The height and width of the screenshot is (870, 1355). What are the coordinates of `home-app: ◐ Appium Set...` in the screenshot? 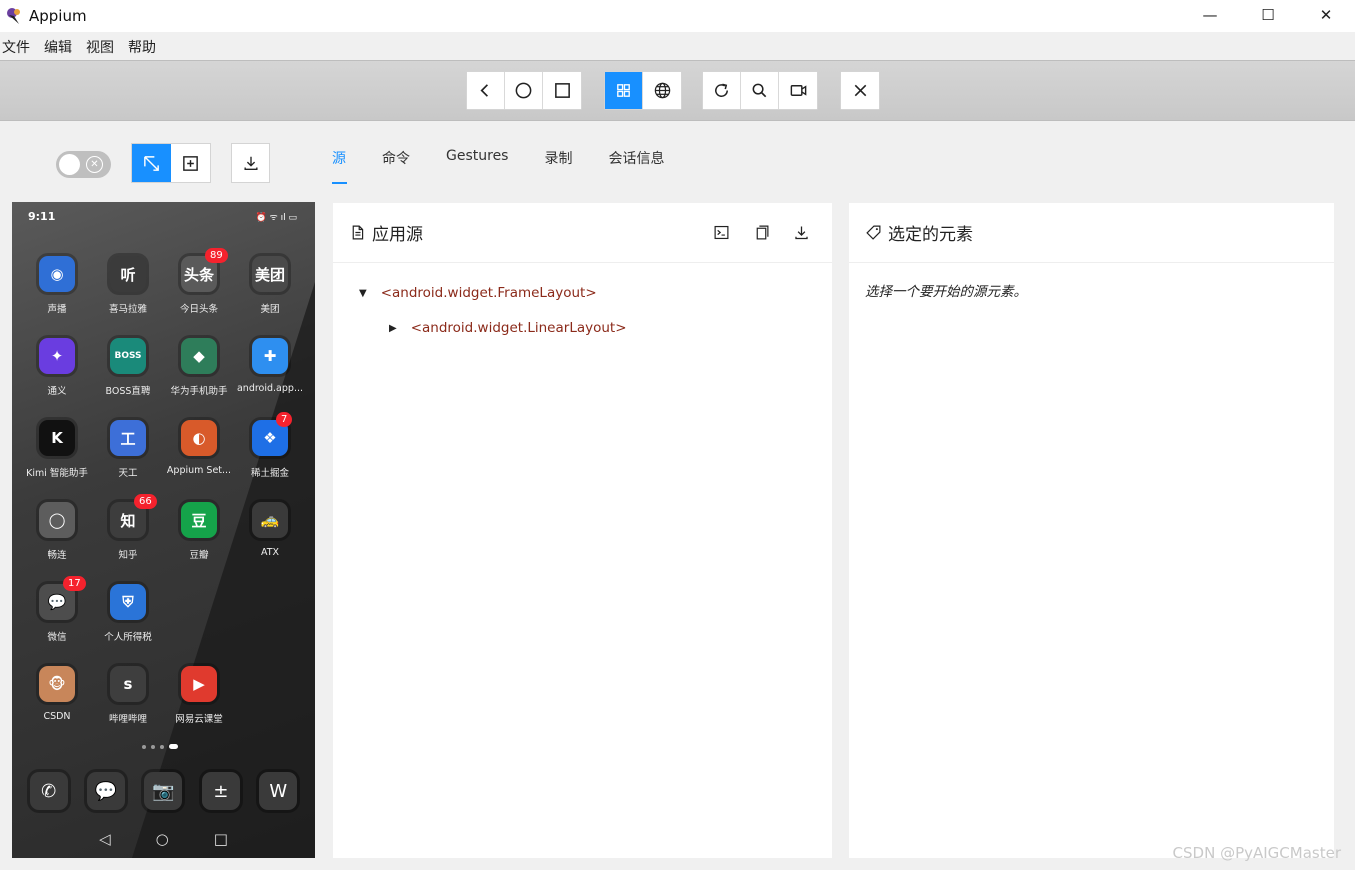 It's located at (199, 448).